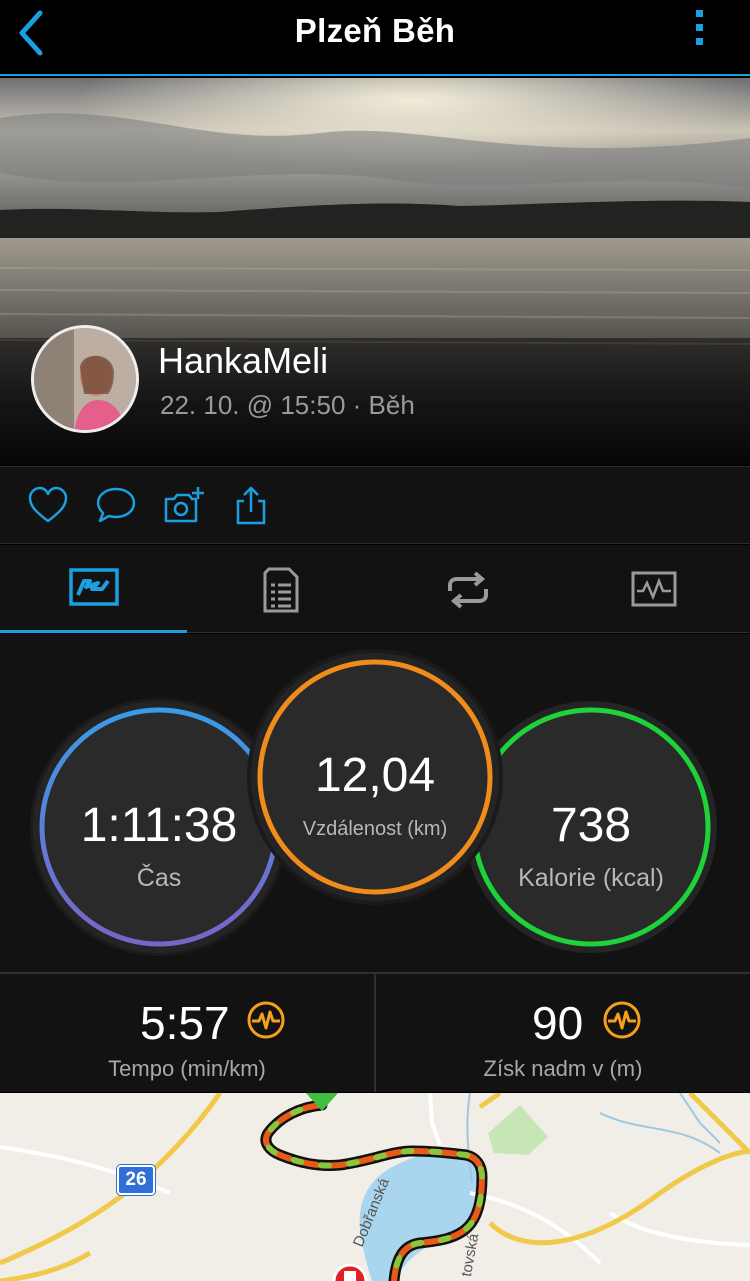 The image size is (750, 1281). I want to click on charts-icon, so click(654, 589).